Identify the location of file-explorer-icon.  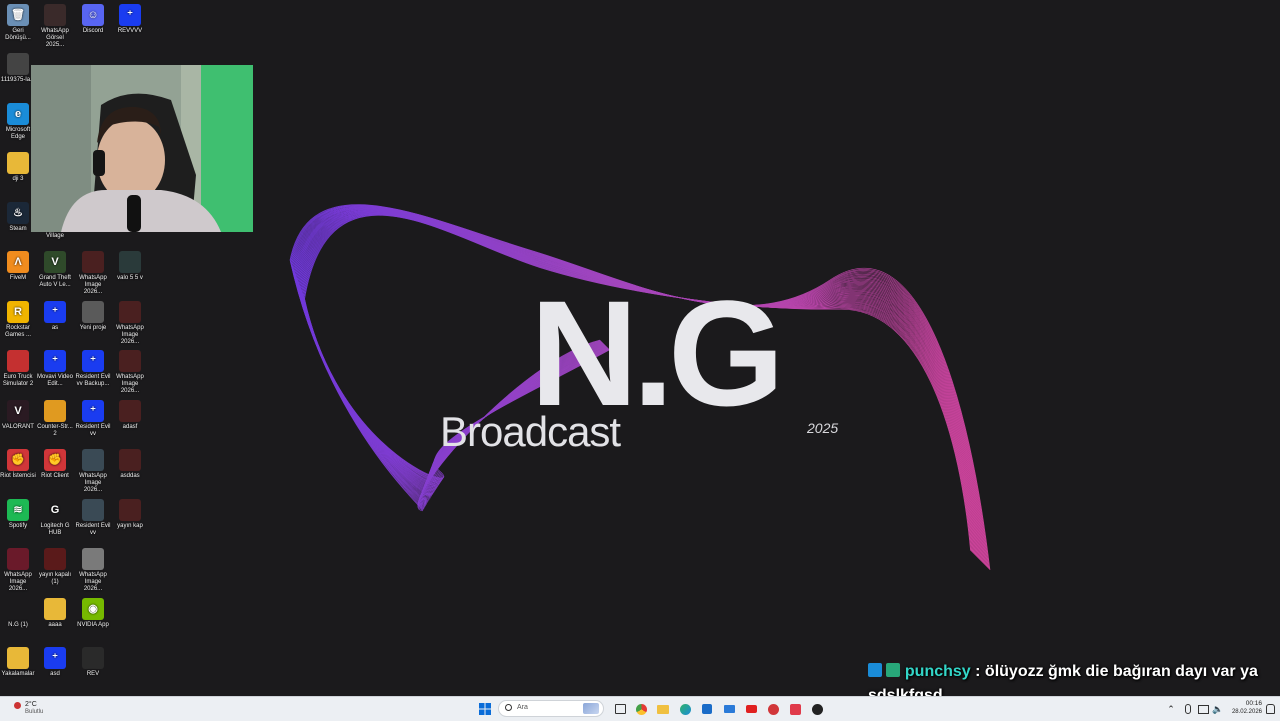
(663, 709).